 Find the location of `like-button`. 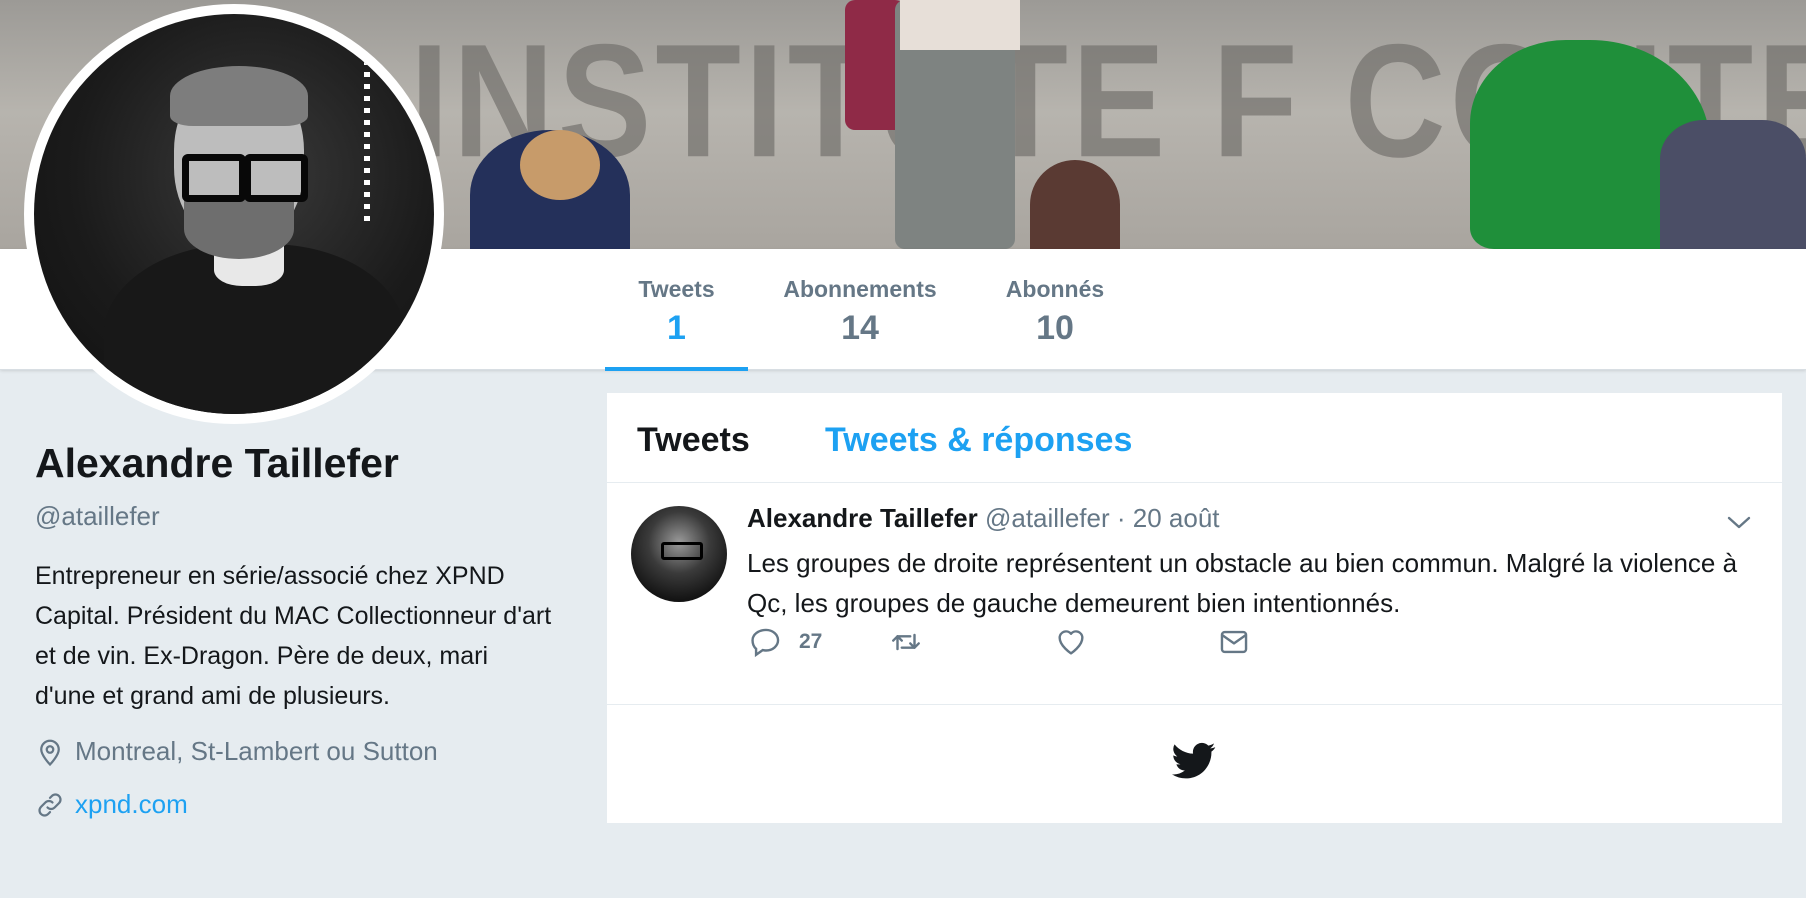

like-button is located at coordinates (1071, 642).